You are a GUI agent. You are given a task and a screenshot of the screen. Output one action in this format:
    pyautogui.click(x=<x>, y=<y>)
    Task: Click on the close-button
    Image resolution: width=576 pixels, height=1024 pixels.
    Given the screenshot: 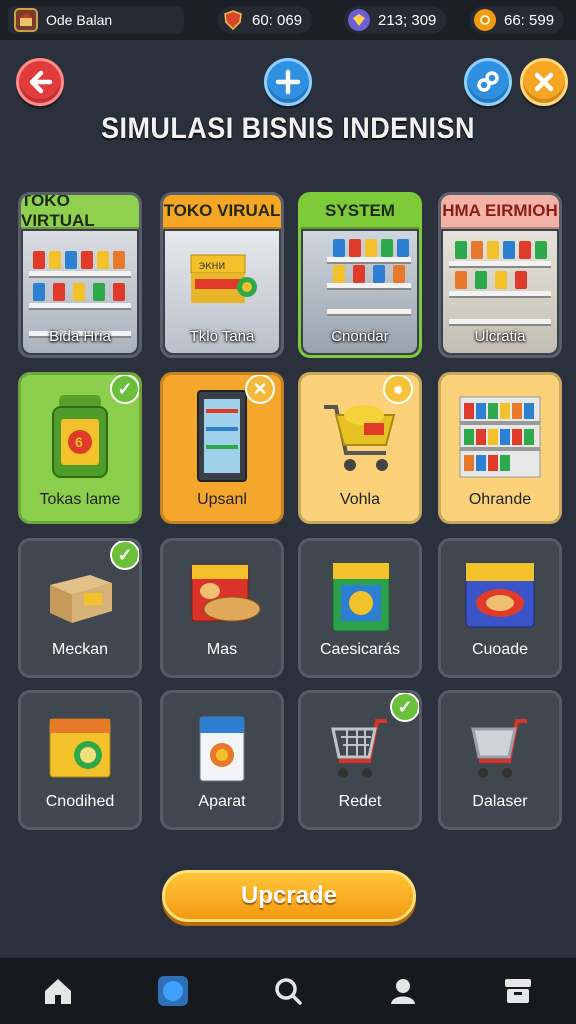 What is the action you would take?
    pyautogui.click(x=544, y=82)
    